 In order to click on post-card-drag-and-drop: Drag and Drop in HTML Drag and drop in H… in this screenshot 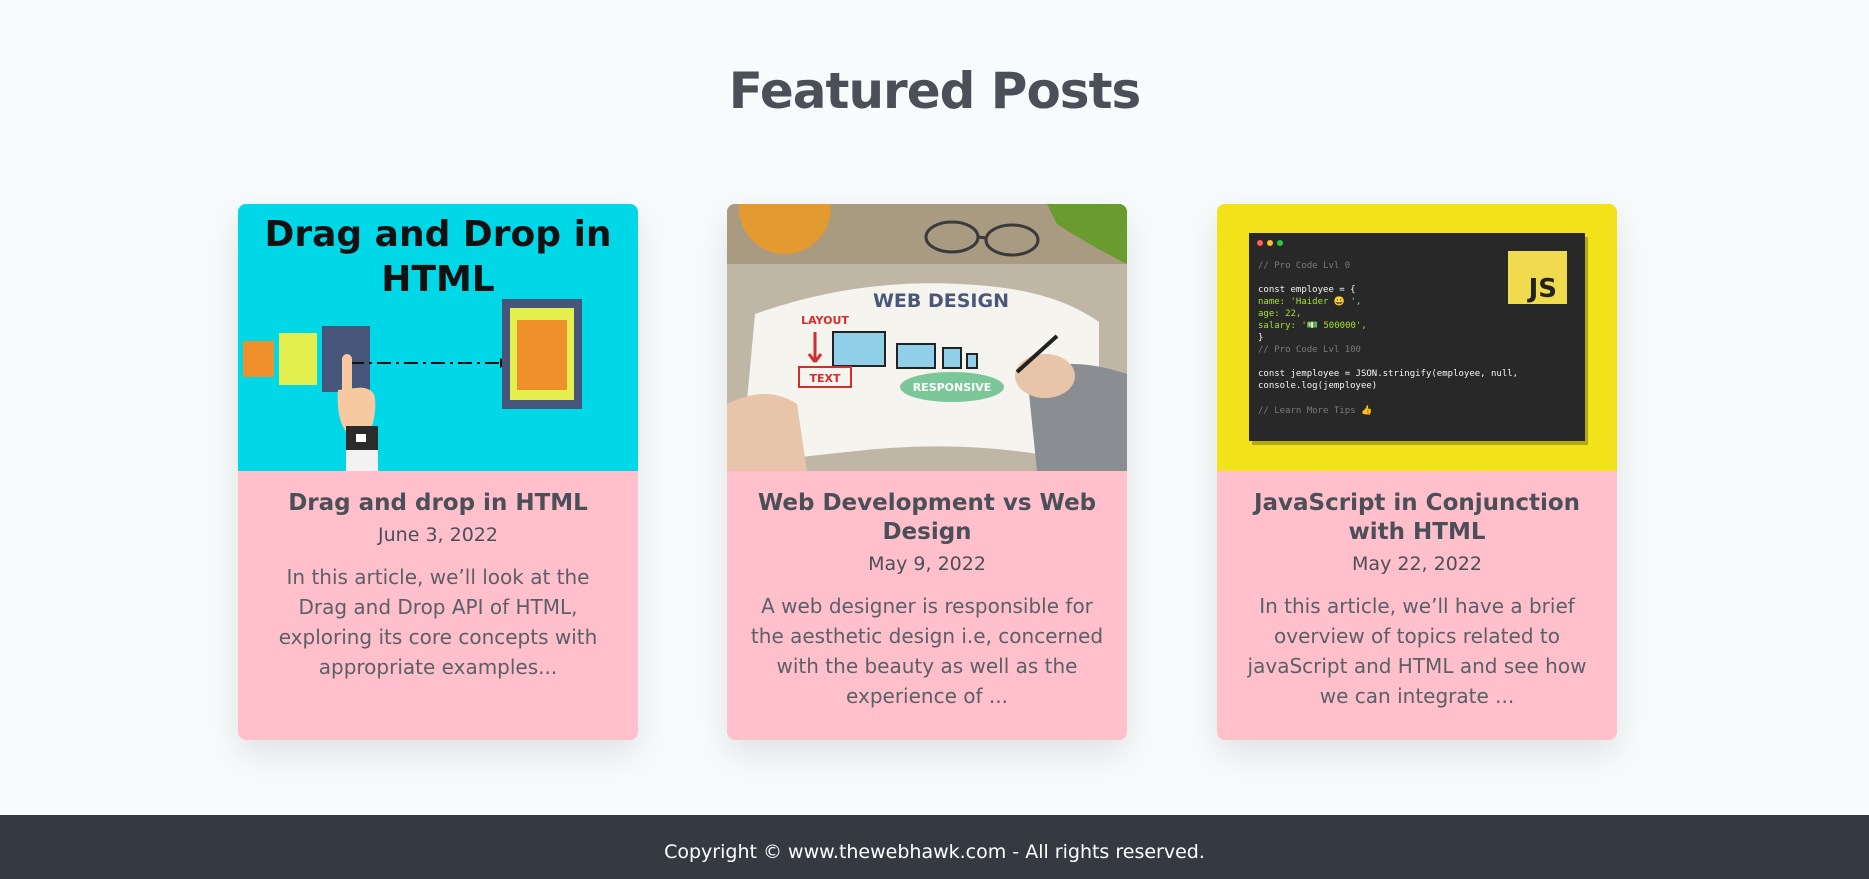, I will do `click(438, 472)`.